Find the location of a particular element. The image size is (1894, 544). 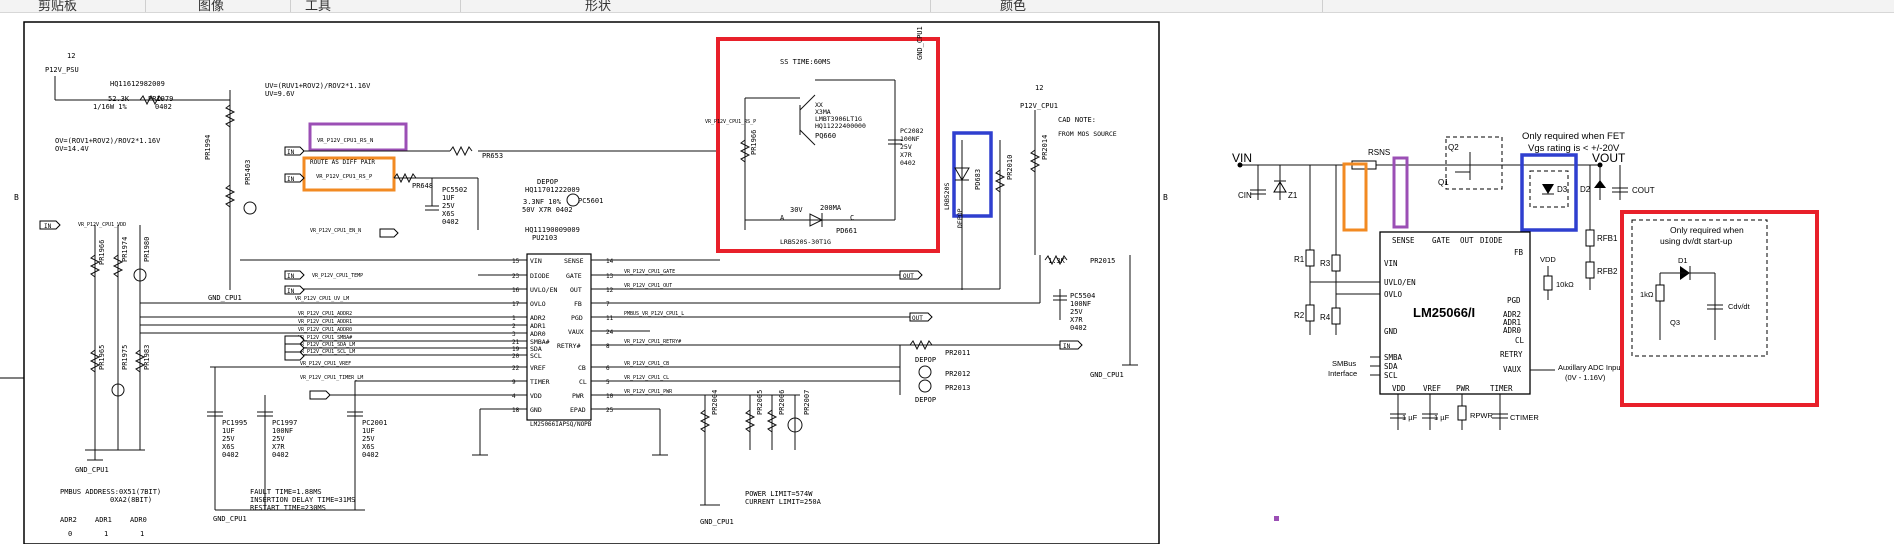

svg-text: GATE is located at coordinates (1441, 240).